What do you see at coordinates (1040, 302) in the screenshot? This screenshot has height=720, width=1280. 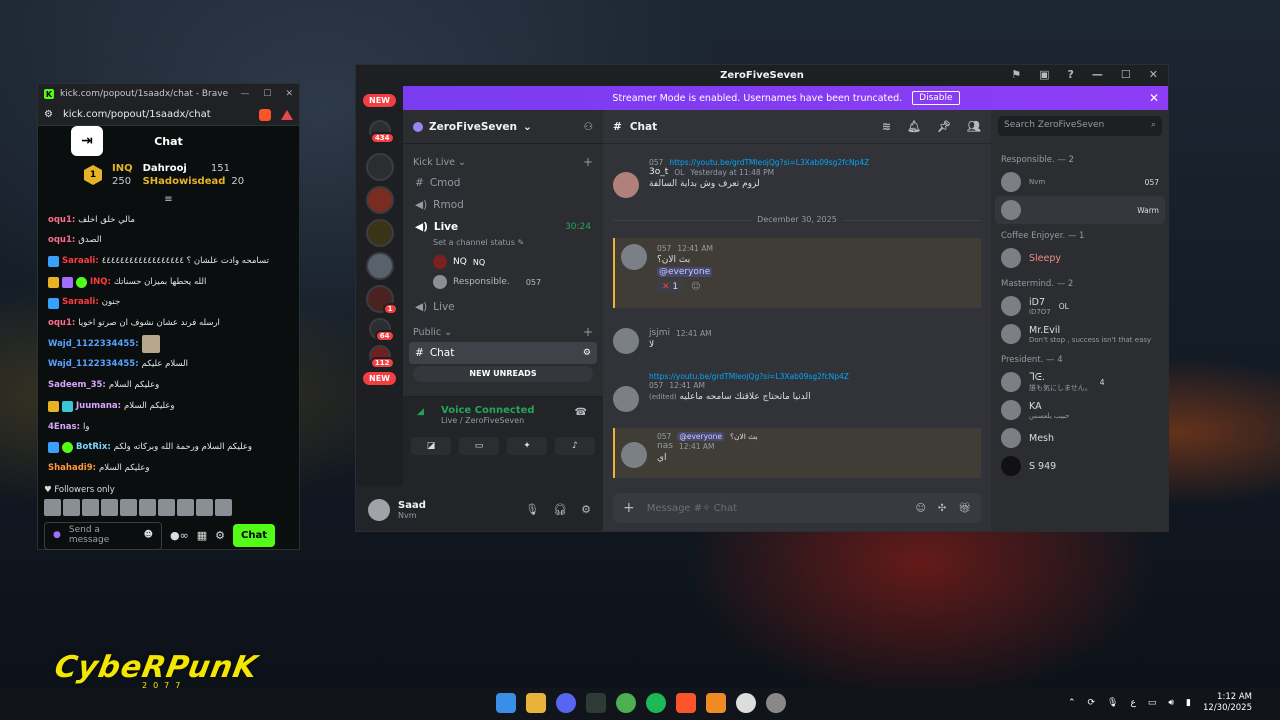 I see `member-name: iD7` at bounding box center [1040, 302].